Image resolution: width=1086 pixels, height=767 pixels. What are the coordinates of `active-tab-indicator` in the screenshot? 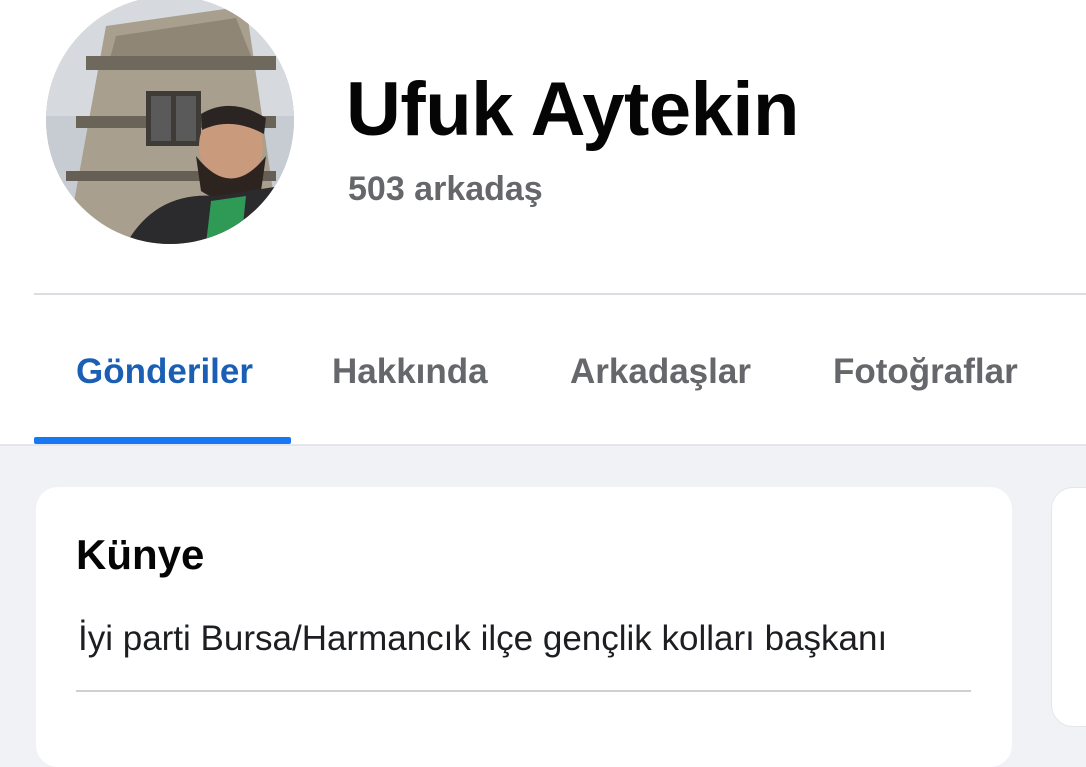 It's located at (162, 440).